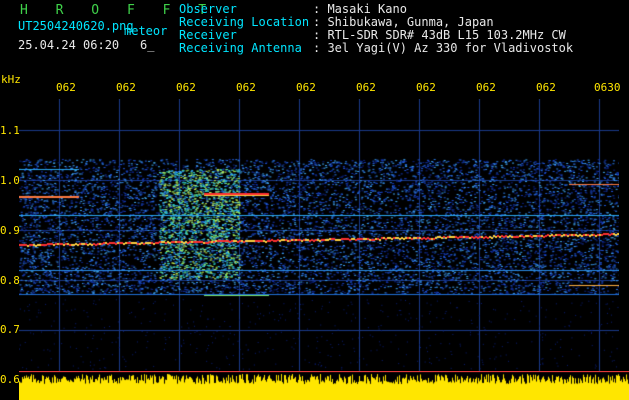 The width and height of the screenshot is (629, 400). Describe the element at coordinates (10, 329) in the screenshot. I see `frequency-tick-label: 0.7` at that location.